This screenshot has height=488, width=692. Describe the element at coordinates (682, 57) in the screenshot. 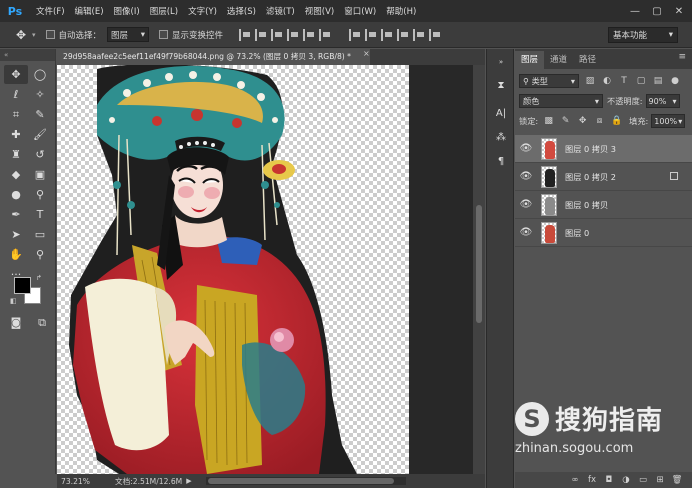

I see `panel-menu-icon: ≡` at that location.